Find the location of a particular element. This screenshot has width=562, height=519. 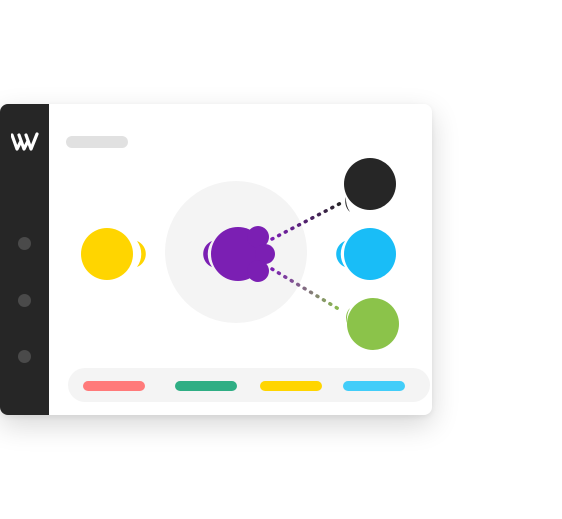

bottom-toolbar is located at coordinates (249, 385).